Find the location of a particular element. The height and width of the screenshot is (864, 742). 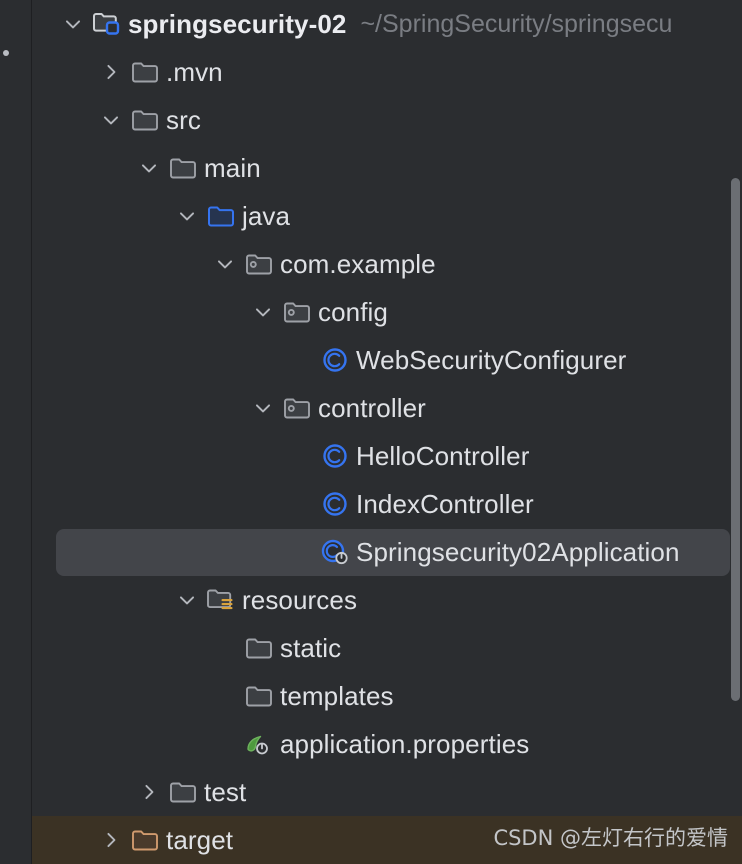

tree-row-content: .mvn is located at coordinates (158, 72).